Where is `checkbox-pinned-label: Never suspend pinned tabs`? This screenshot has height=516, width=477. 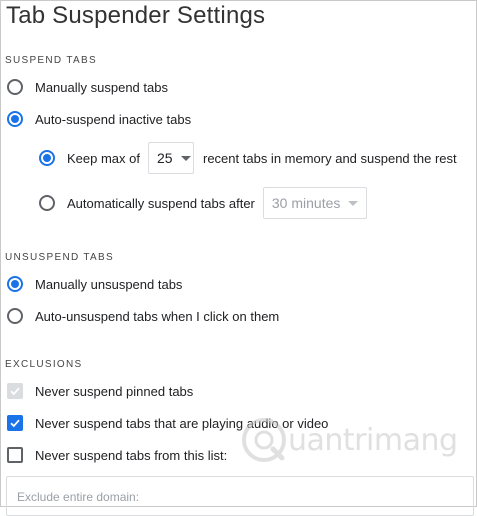
checkbox-pinned-label: Never suspend pinned tabs is located at coordinates (114, 391).